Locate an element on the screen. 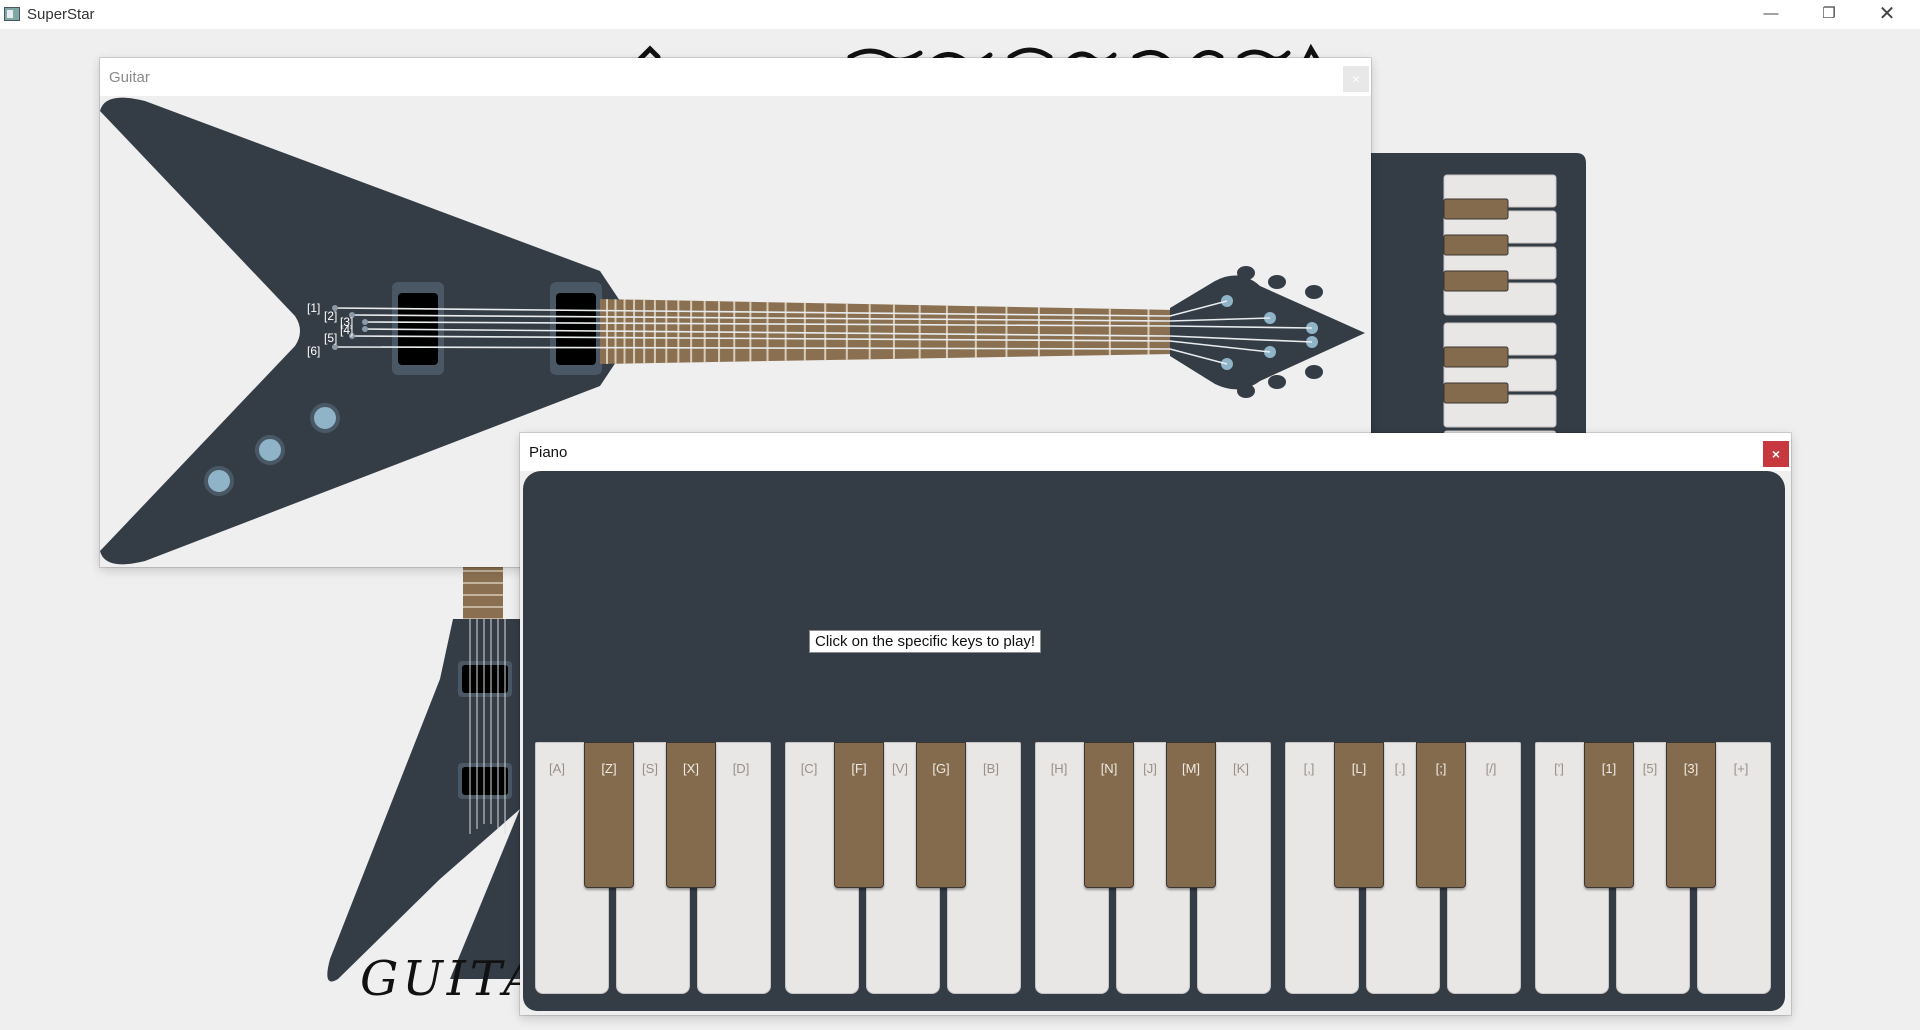  key-label: [/] is located at coordinates (1491, 768).